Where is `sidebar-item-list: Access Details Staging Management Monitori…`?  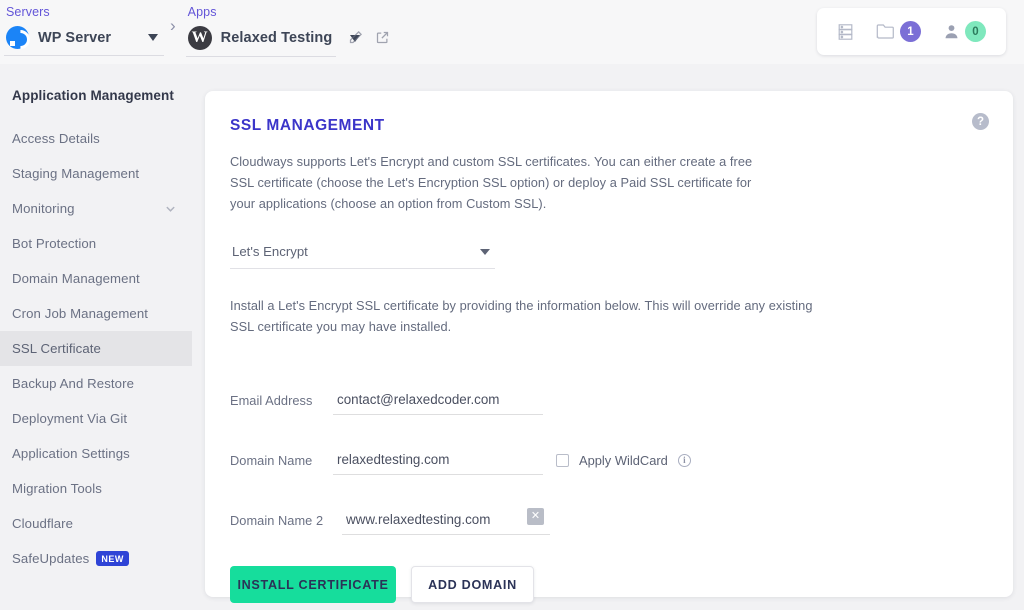 sidebar-item-list: Access Details Staging Management Monitori… is located at coordinates (96, 348).